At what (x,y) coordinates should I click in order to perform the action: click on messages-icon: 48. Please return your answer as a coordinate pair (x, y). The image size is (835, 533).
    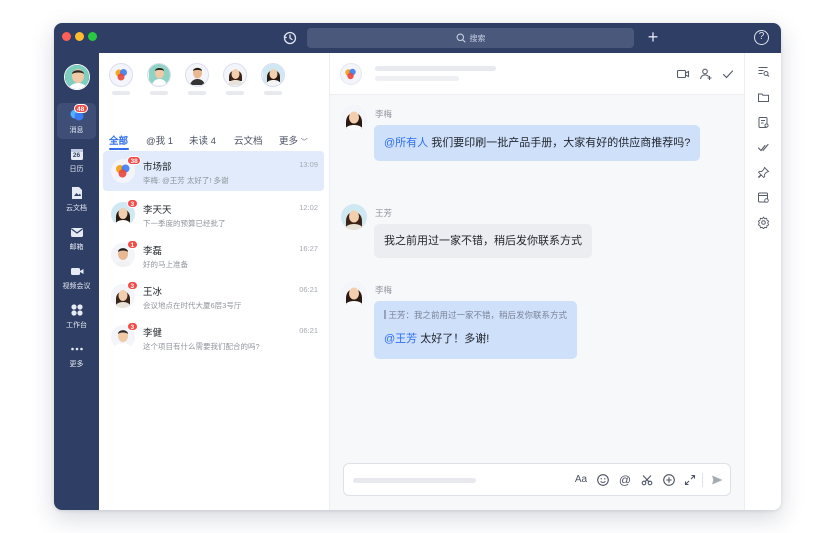
    Looking at the image, I should click on (78, 113).